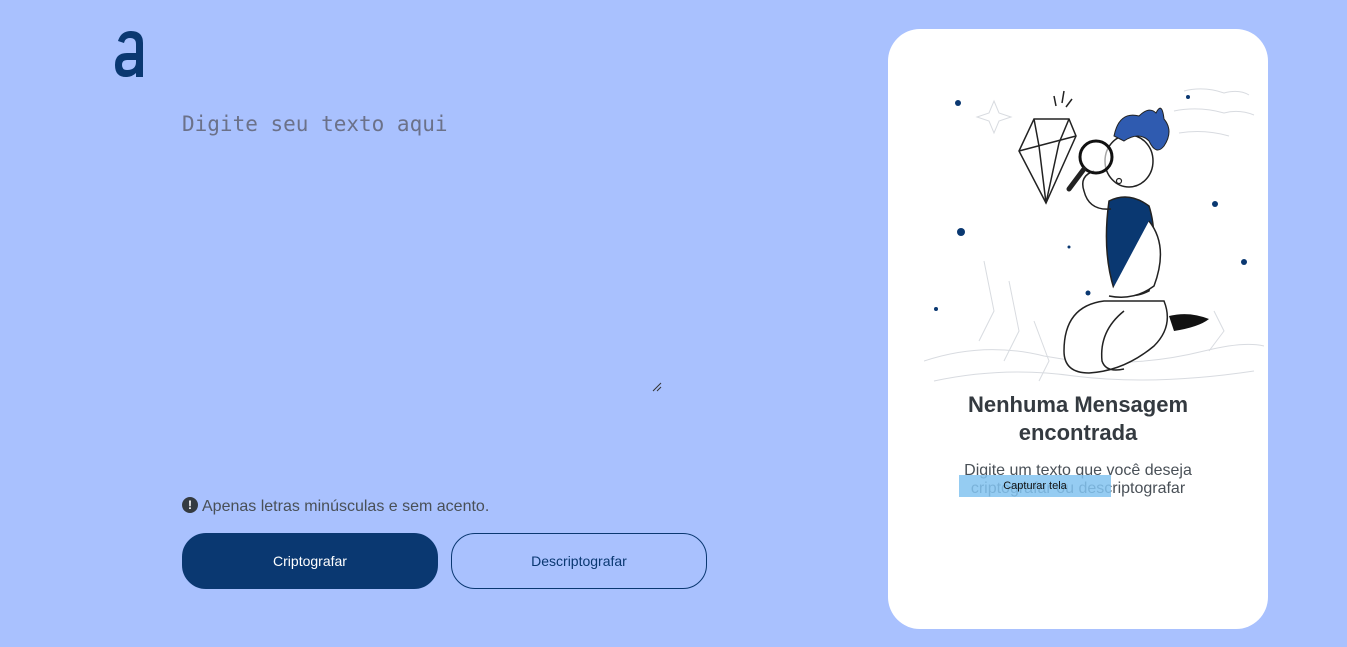 This screenshot has width=1347, height=647. I want to click on person-with-magnifying-glass-illustration, so click(1094, 235).